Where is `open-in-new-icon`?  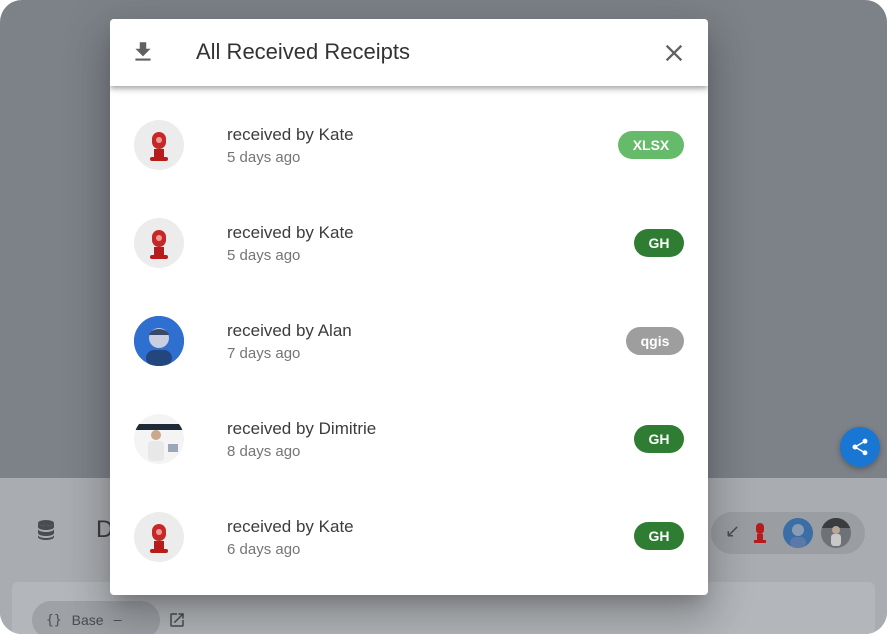
open-in-new-icon is located at coordinates (177, 620).